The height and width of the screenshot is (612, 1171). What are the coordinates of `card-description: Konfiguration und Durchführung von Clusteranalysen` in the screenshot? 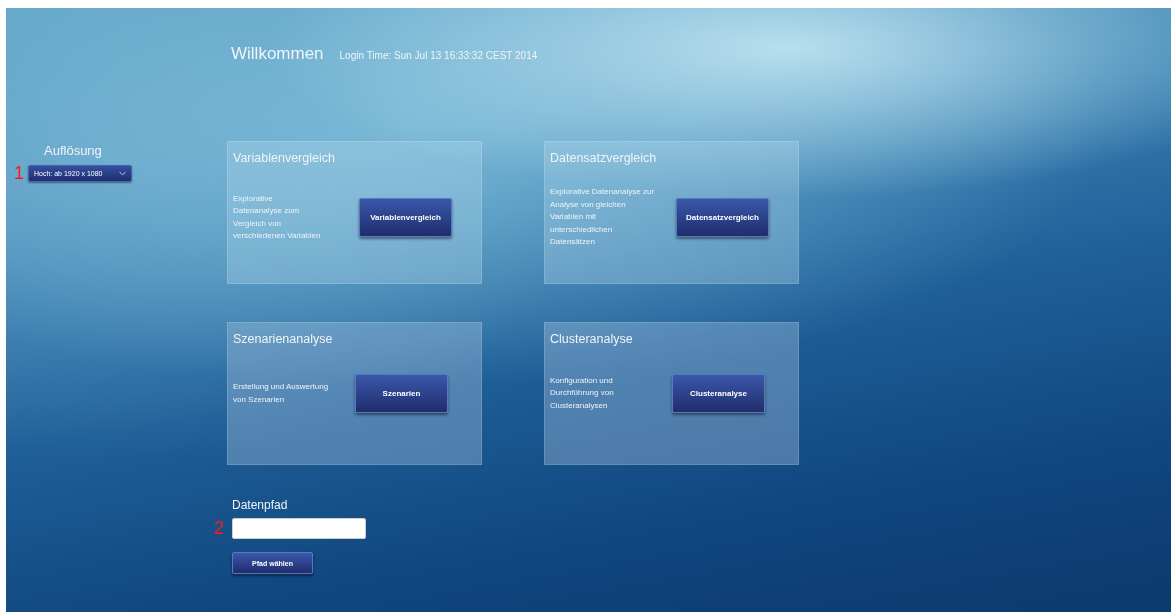 It's located at (582, 393).